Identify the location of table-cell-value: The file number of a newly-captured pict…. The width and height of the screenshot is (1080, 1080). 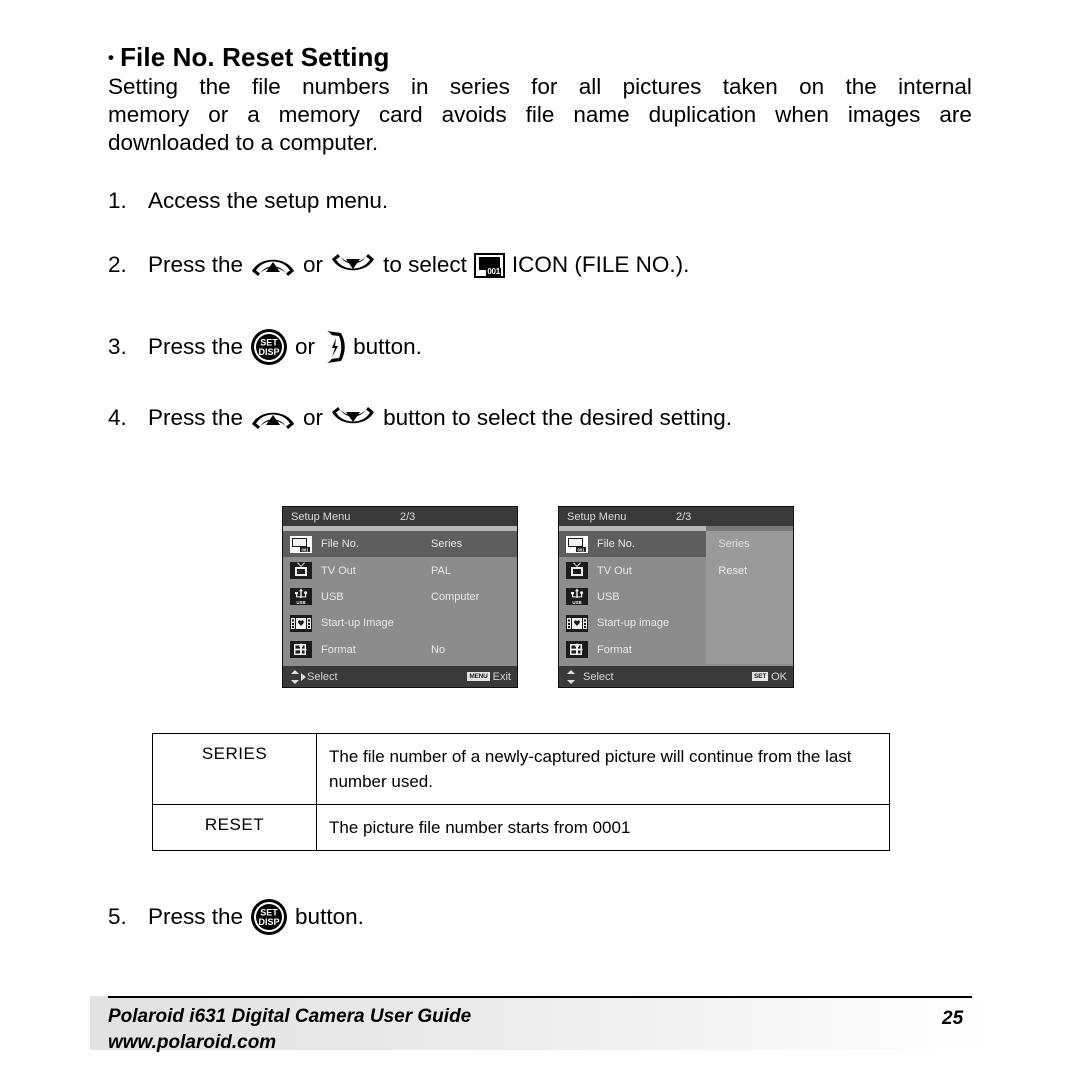
(603, 769).